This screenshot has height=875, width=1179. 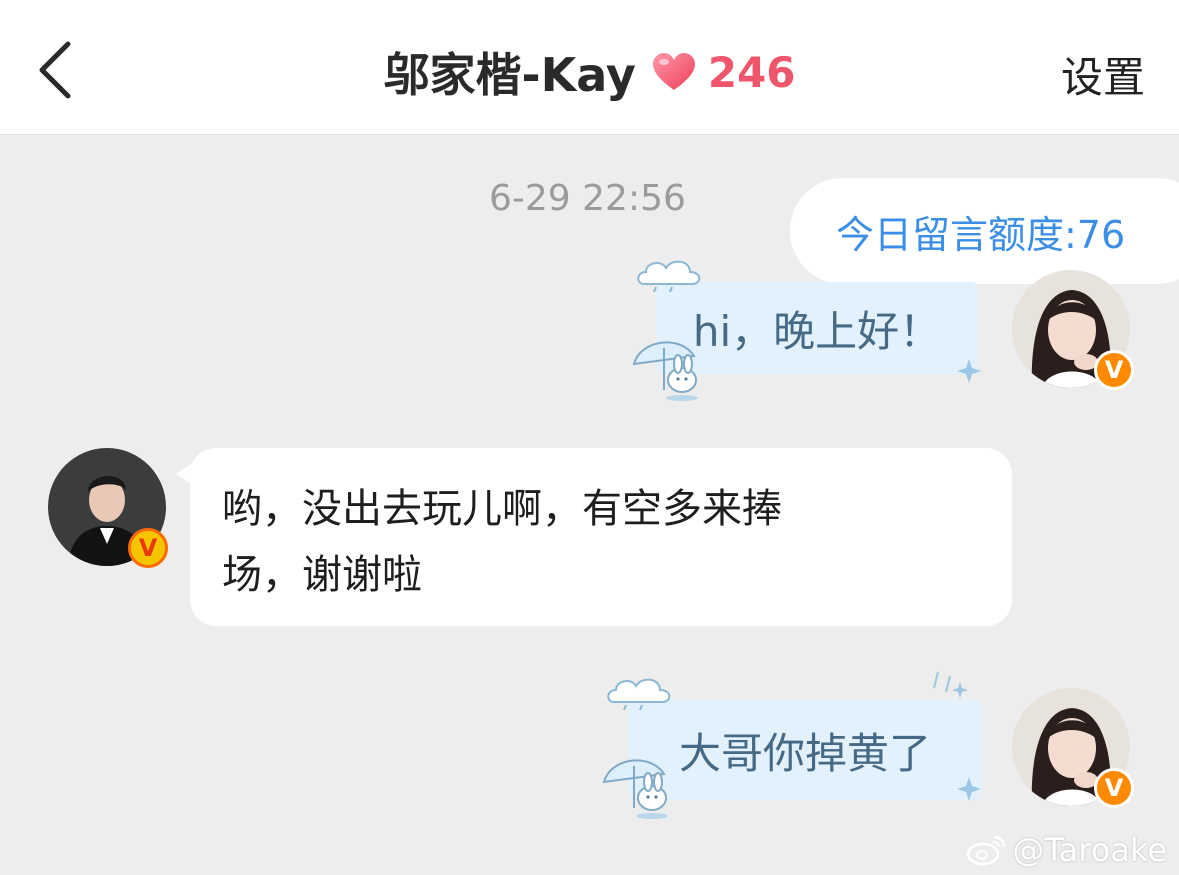 What do you see at coordinates (322, 575) in the screenshot?
I see `message-line: 场，谢谢啦` at bounding box center [322, 575].